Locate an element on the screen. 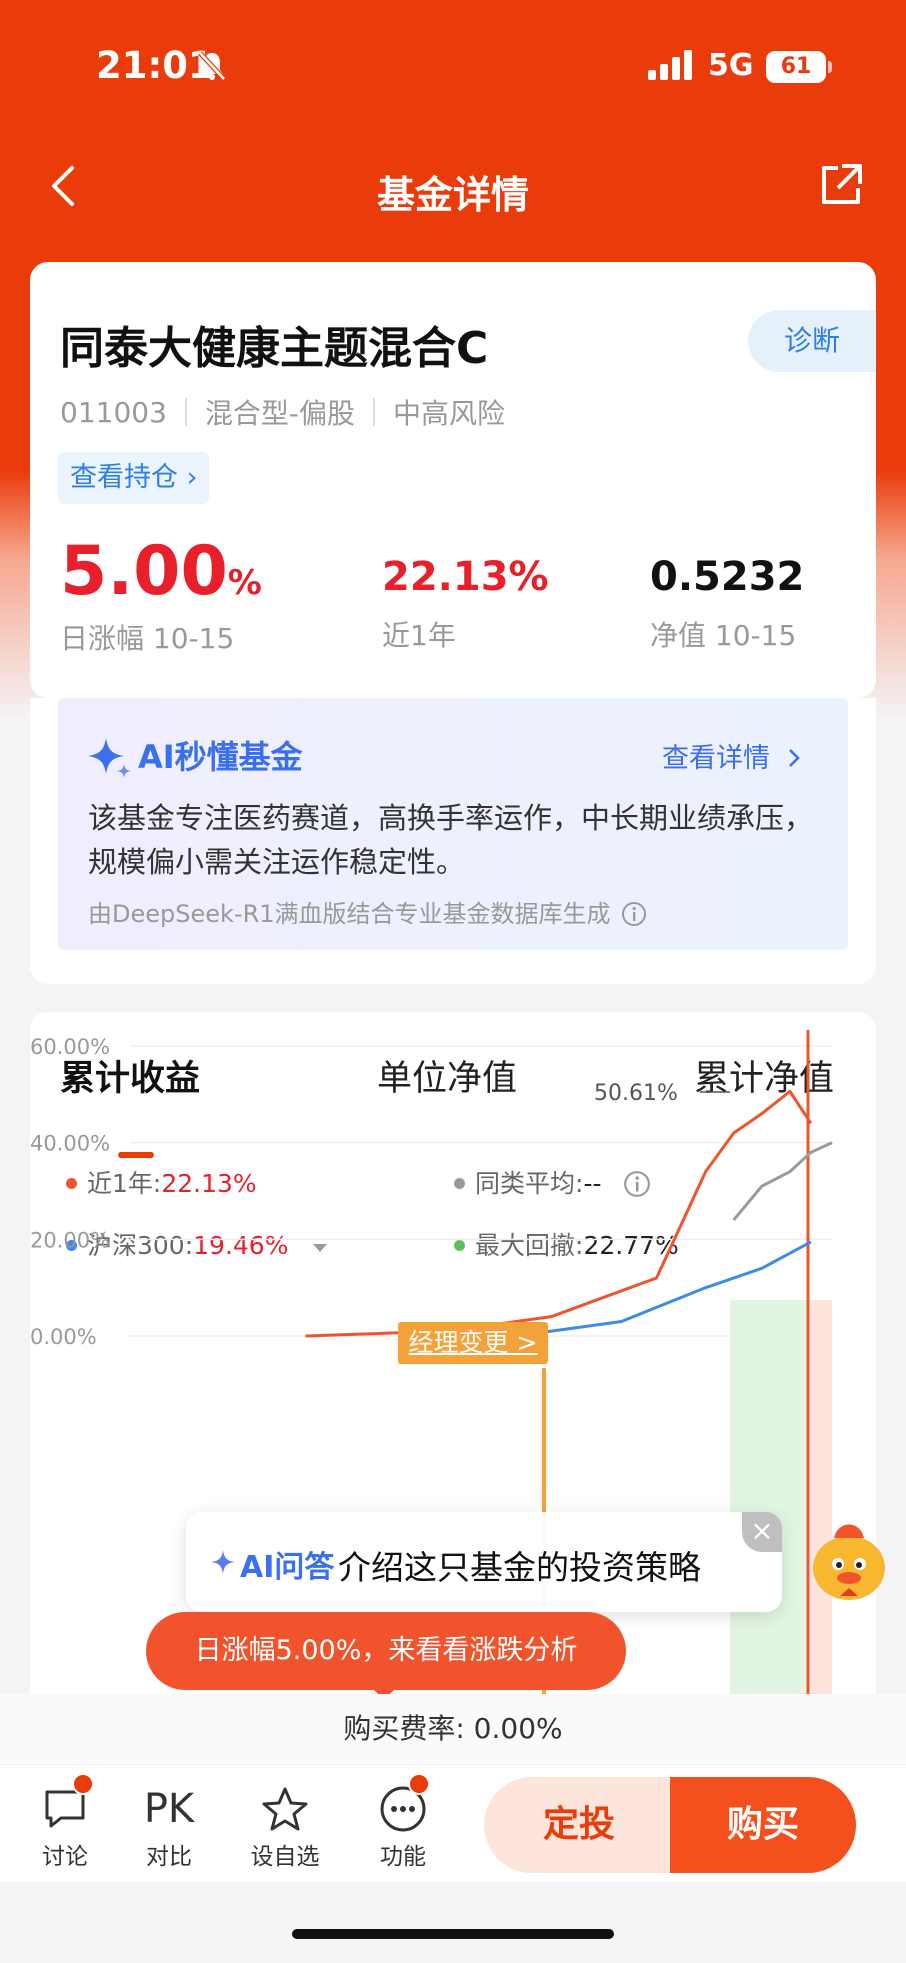 The width and height of the screenshot is (906, 1963). functions-label: 功能 is located at coordinates (403, 1857).